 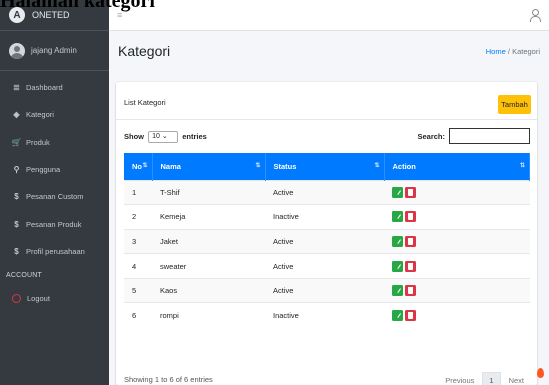 I want to click on sidebar-item-pesanan-custom: $ Pesanan Custom, so click(x=54, y=196).